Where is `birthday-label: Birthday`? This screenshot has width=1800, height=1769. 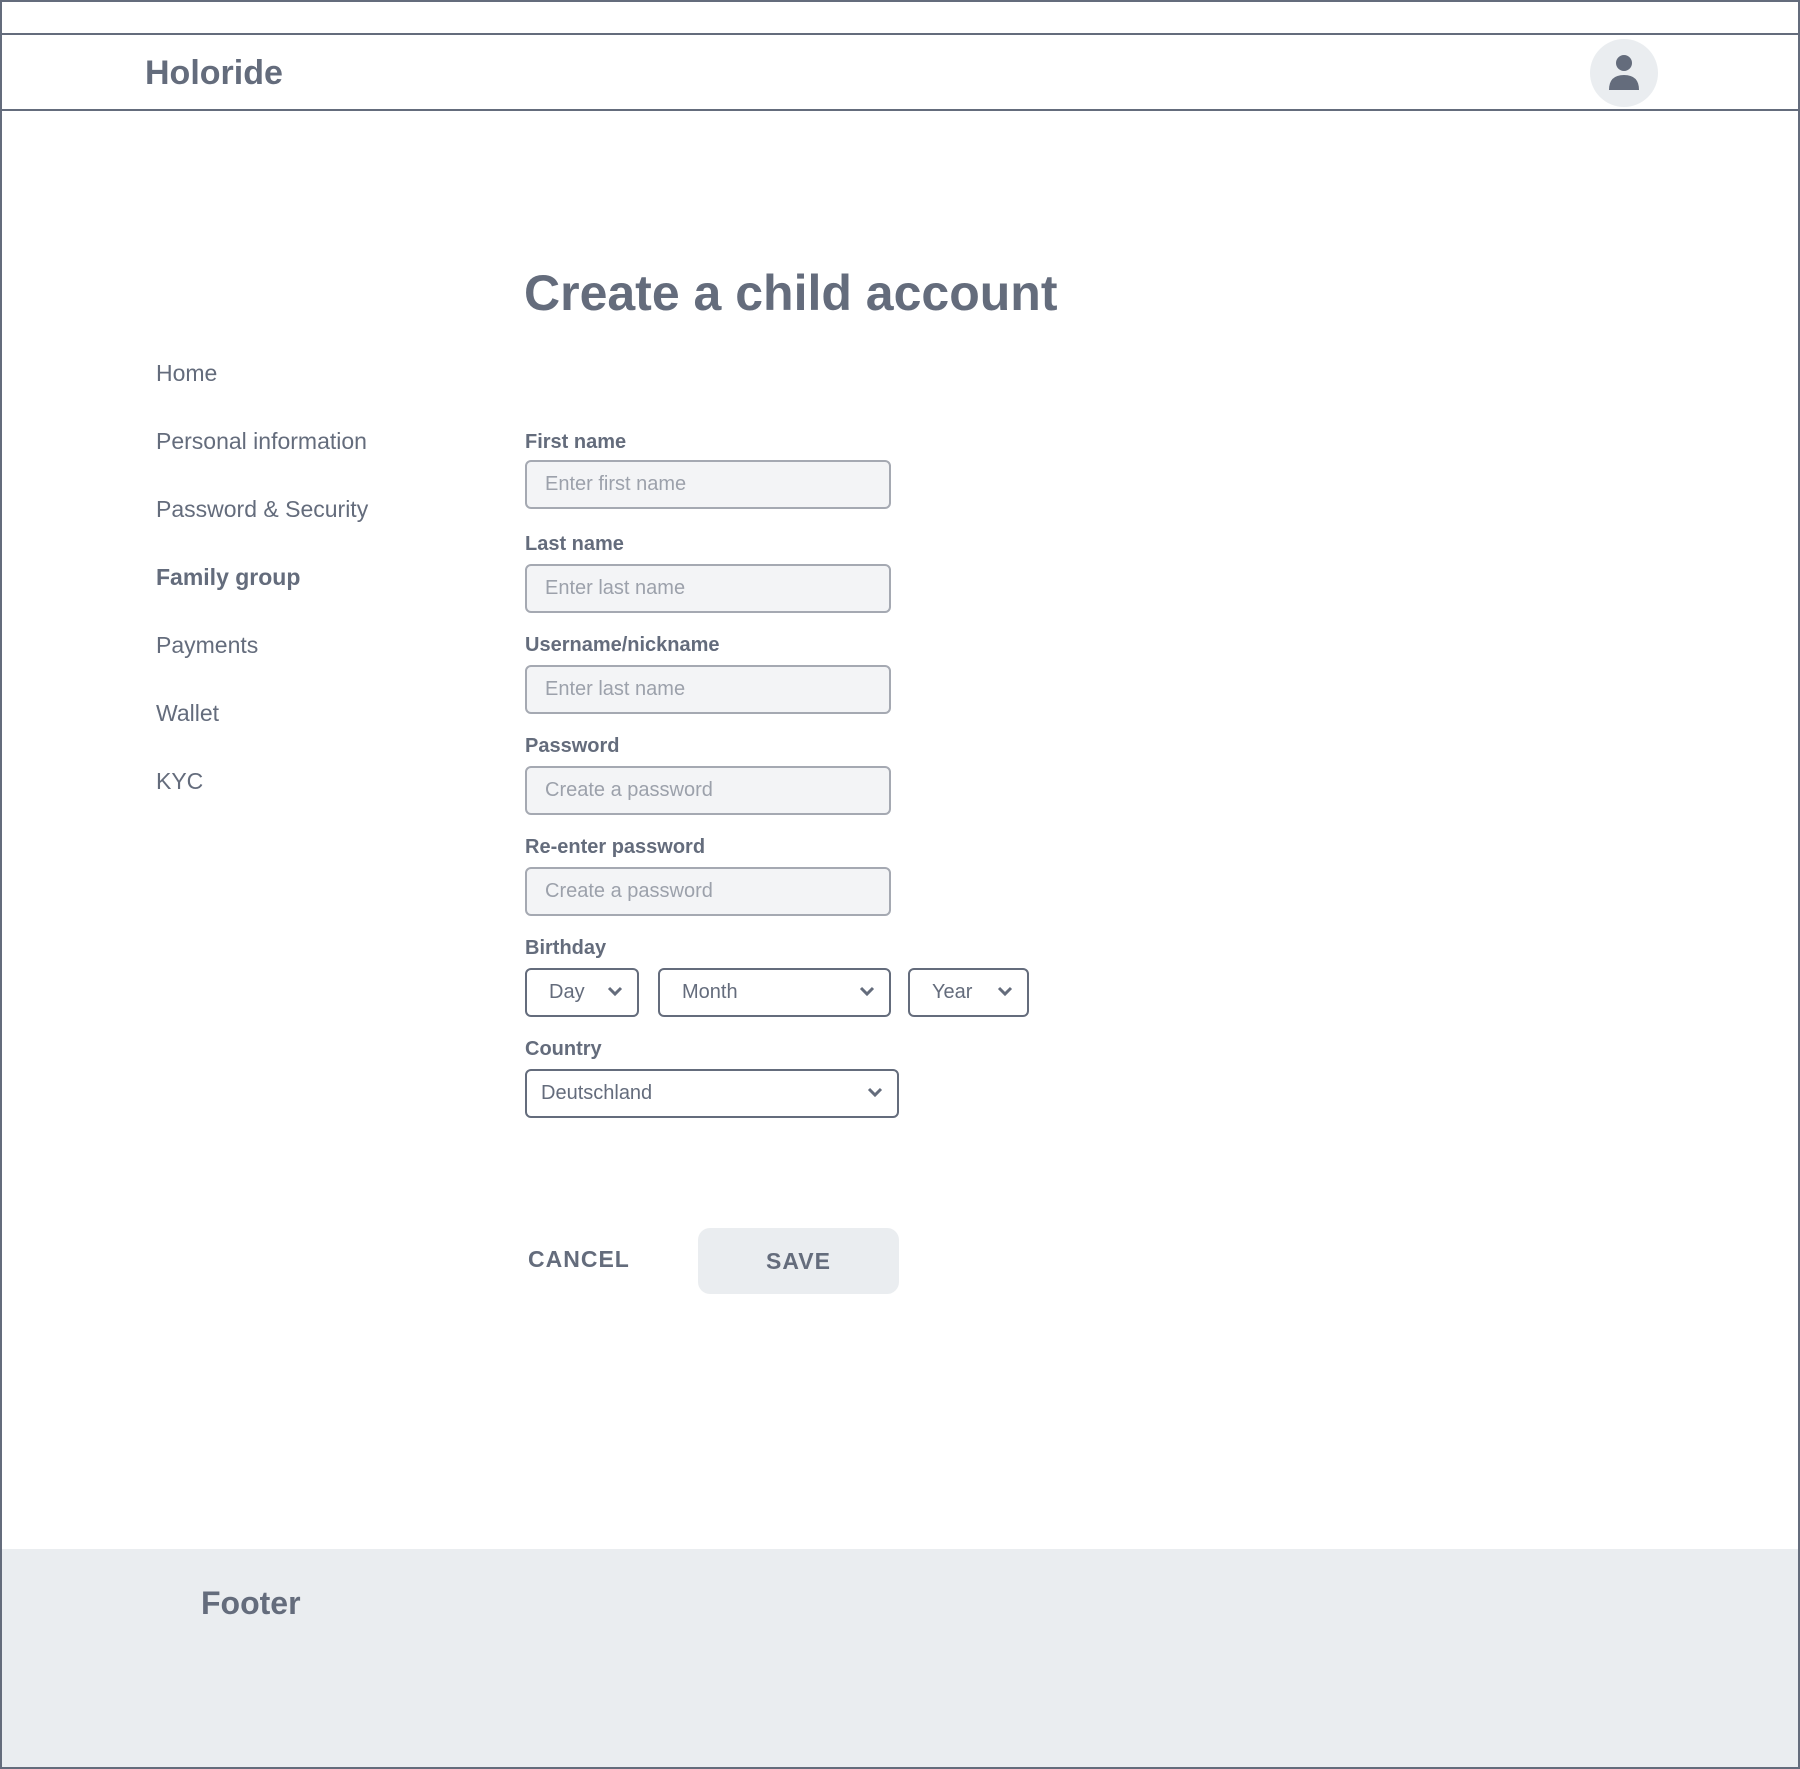 birthday-label: Birthday is located at coordinates (566, 948).